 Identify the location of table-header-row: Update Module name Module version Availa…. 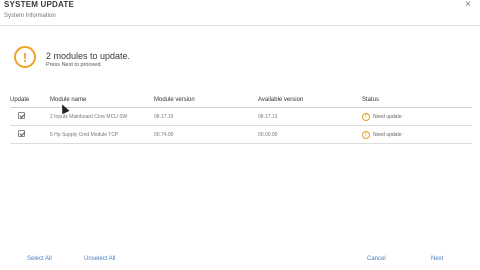
(241, 101).